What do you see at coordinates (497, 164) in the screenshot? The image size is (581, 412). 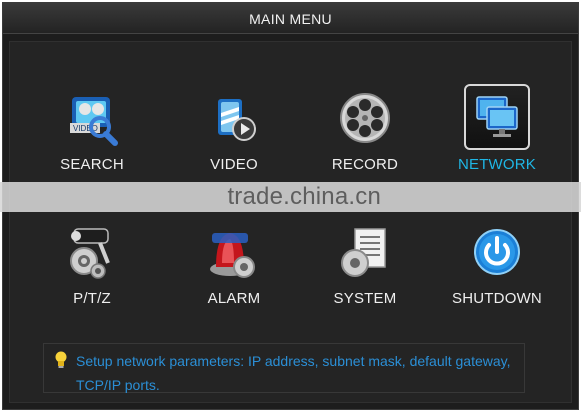 I see `menu-item-label: NETWORK` at bounding box center [497, 164].